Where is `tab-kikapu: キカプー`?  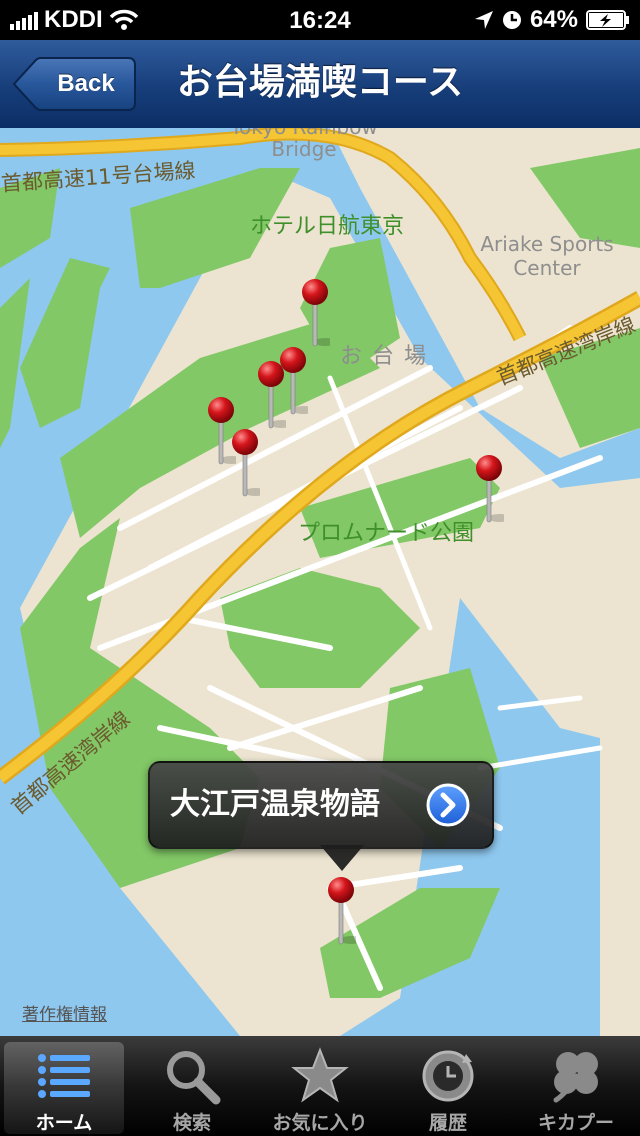
tab-kikapu: キカプー is located at coordinates (576, 1086).